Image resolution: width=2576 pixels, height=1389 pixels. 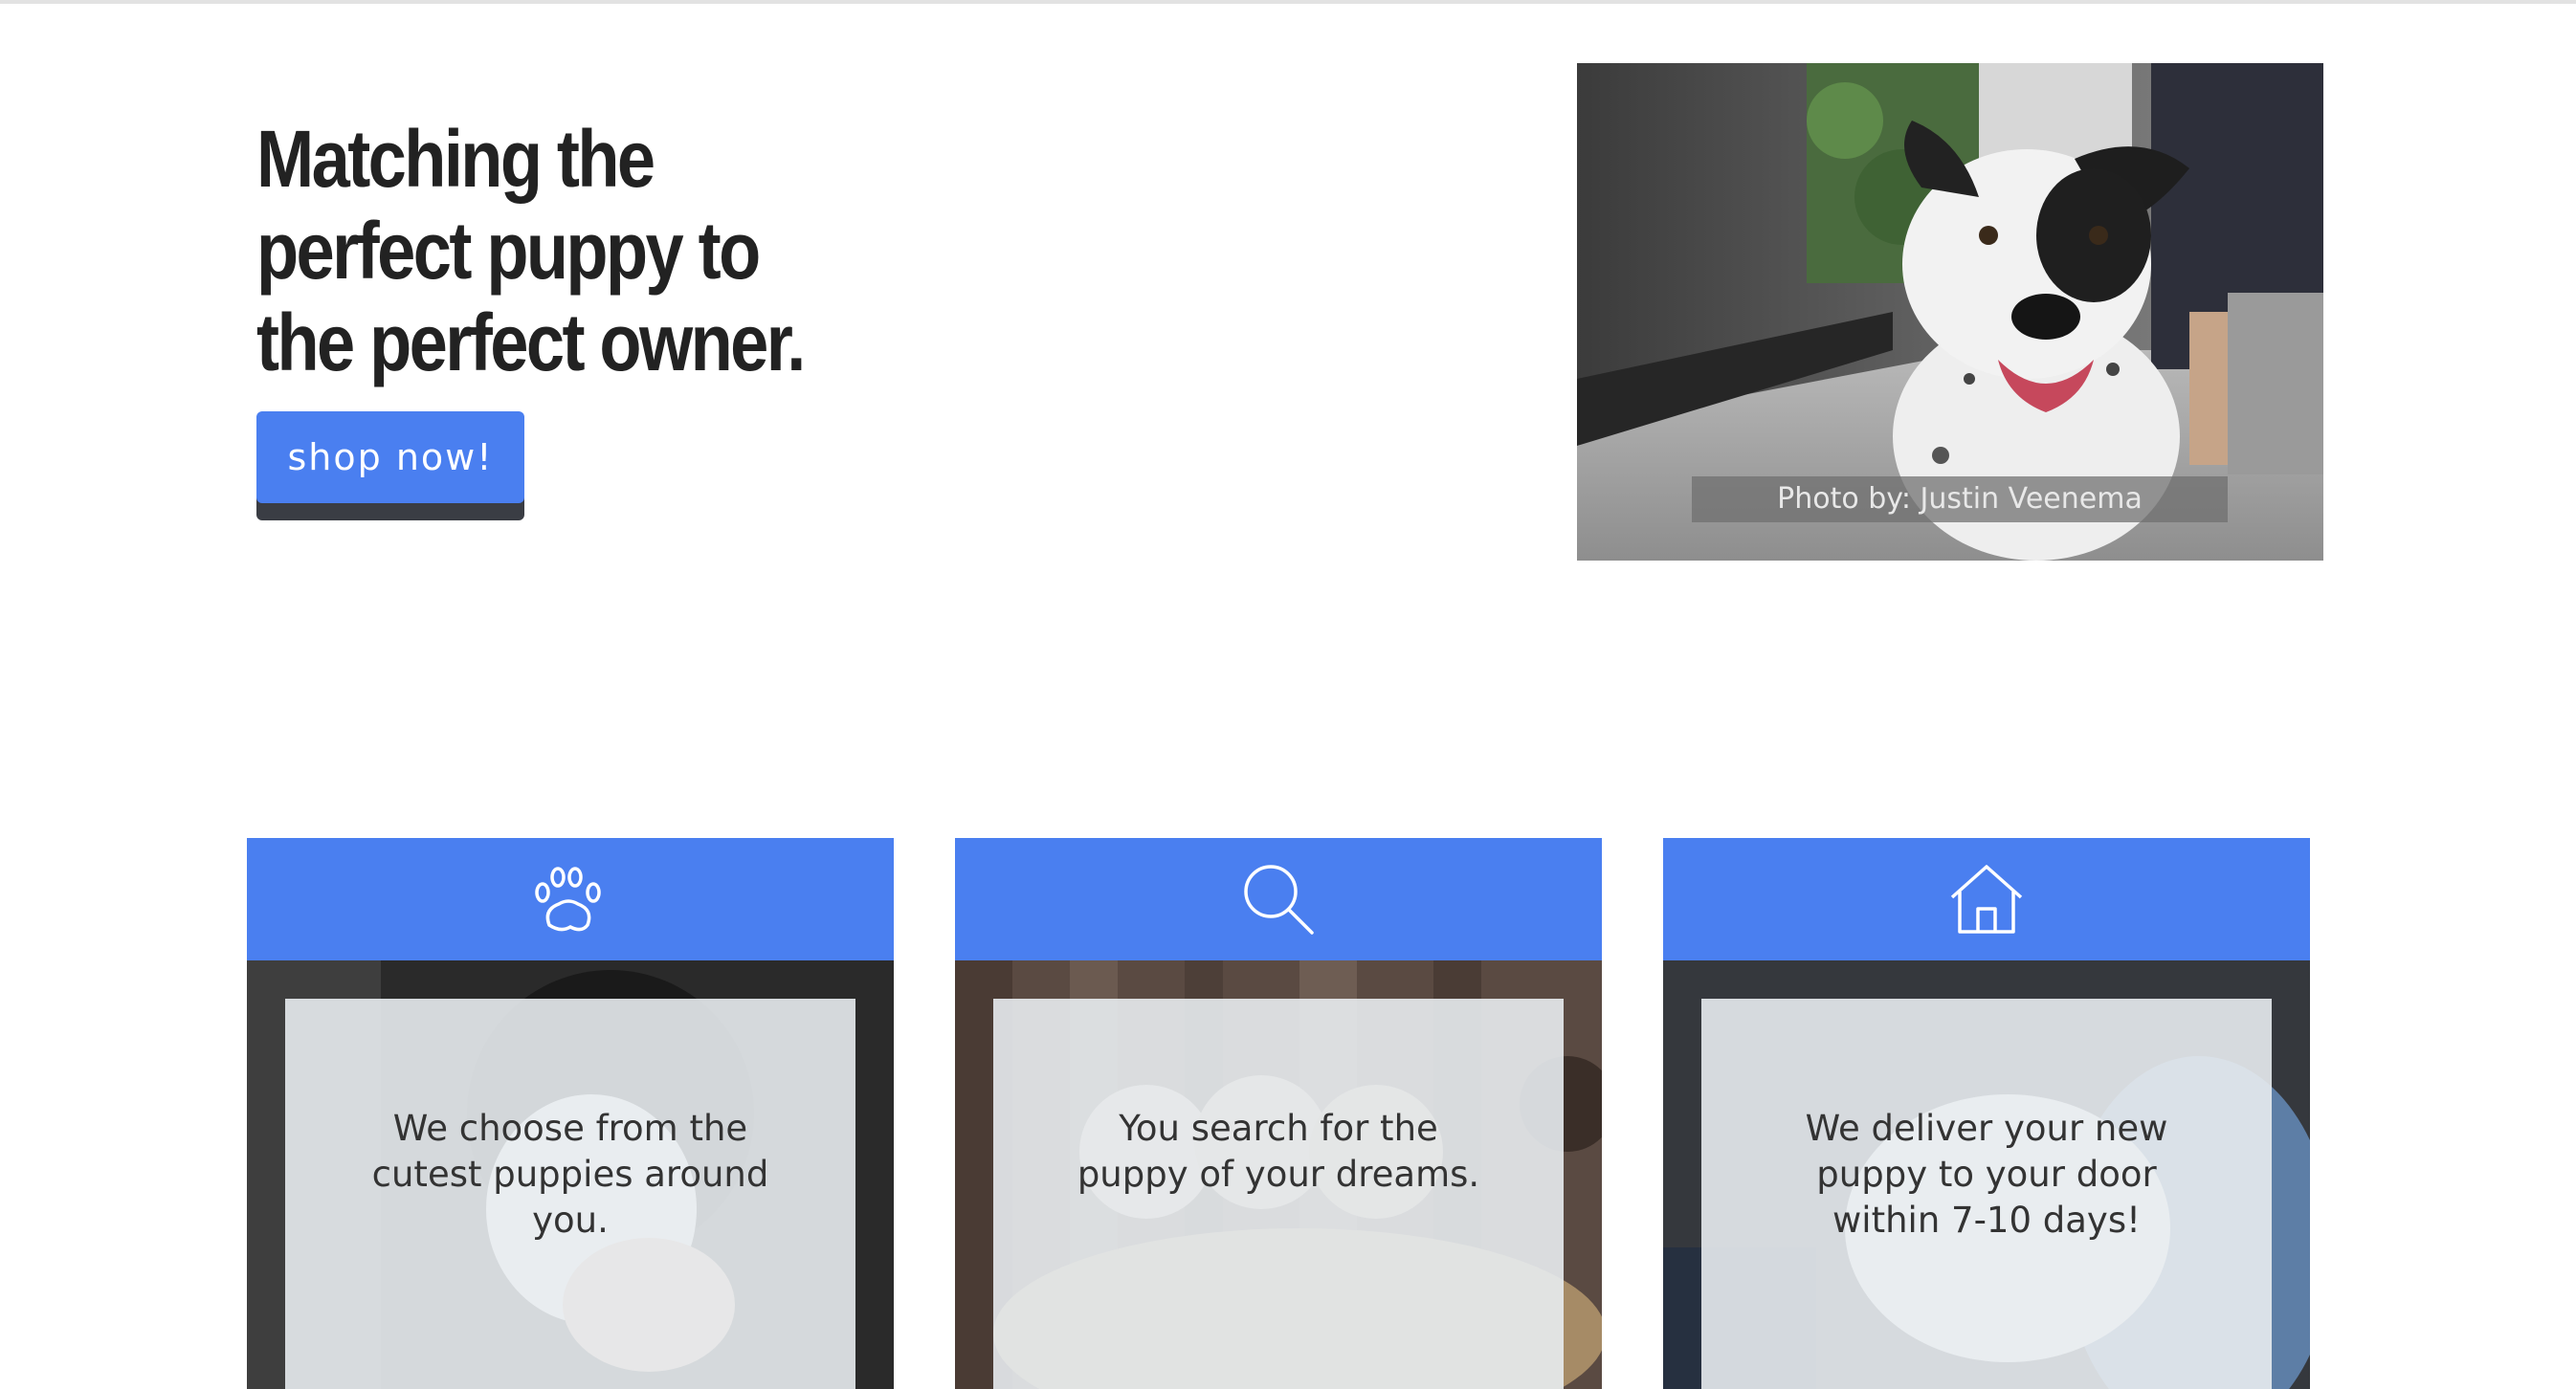 I want to click on search-icon, so click(x=1279, y=900).